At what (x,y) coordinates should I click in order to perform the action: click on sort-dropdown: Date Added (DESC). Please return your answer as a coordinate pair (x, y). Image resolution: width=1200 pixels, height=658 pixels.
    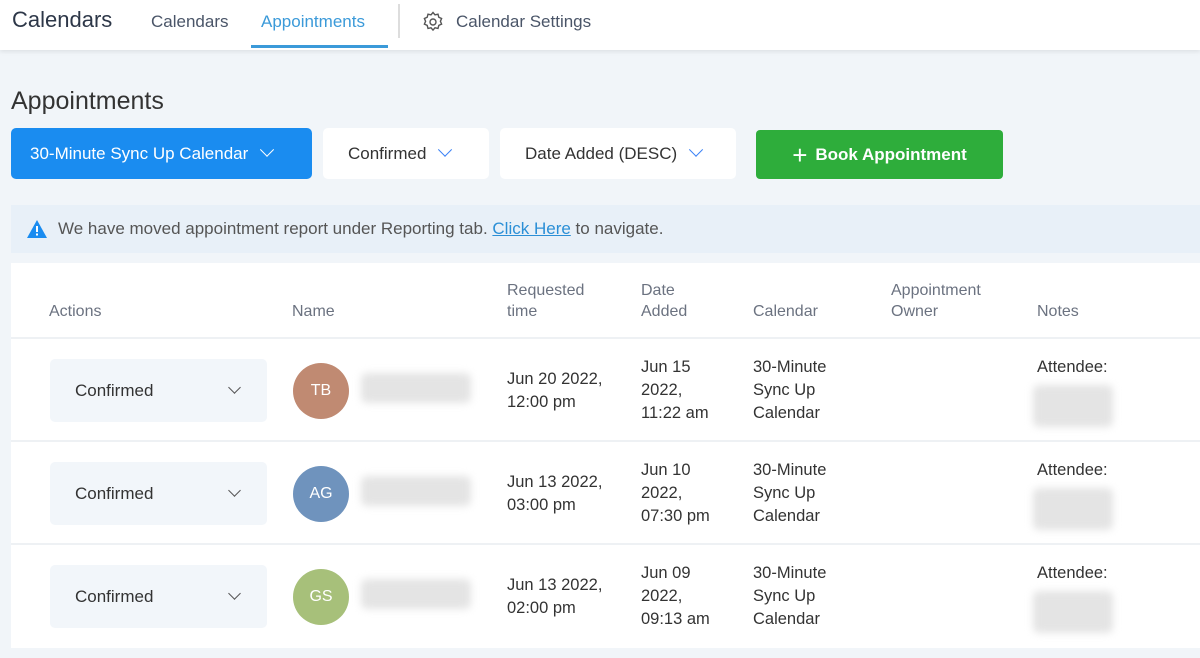
    Looking at the image, I should click on (618, 153).